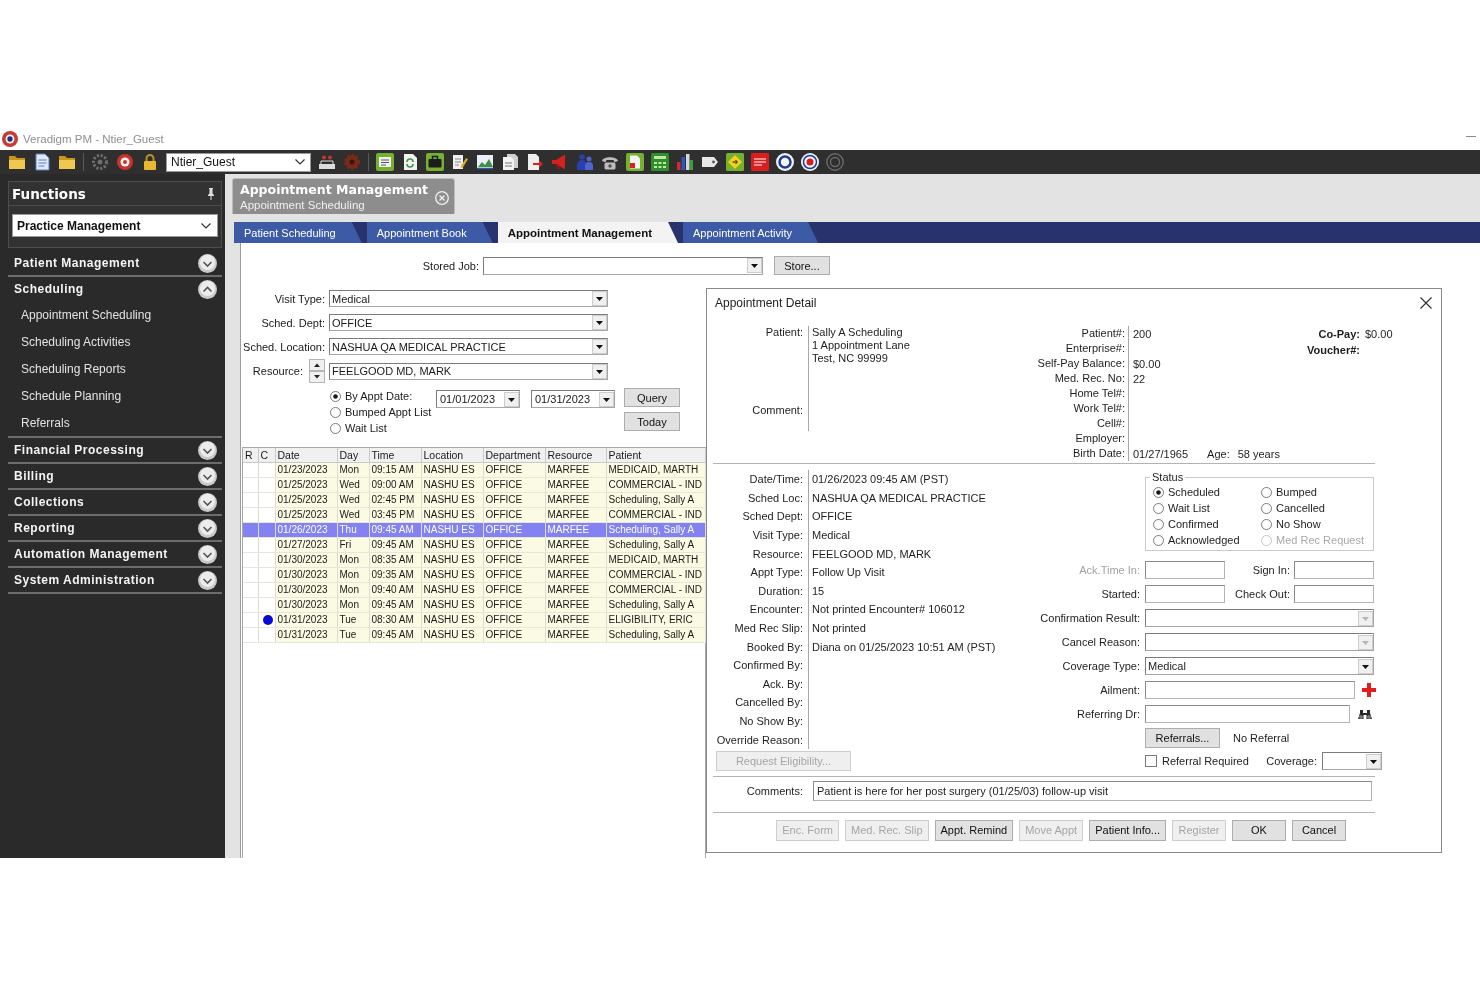 This screenshot has width=1480, height=987. What do you see at coordinates (1319, 830) in the screenshot?
I see `dialog-button: Cancel` at bounding box center [1319, 830].